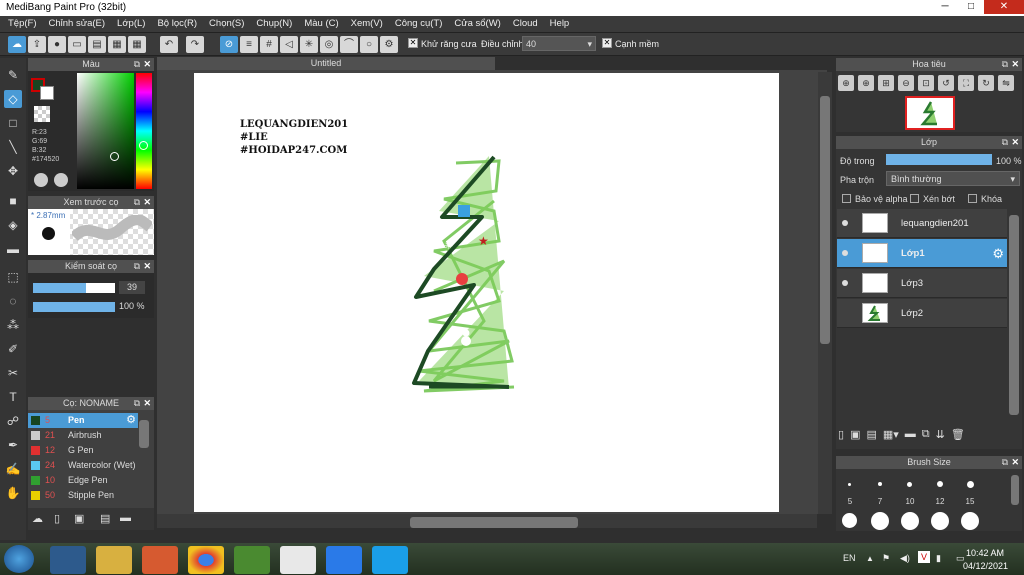 The image size is (1024, 575). Describe the element at coordinates (321, 24) in the screenshot. I see `menu-color: Màu (C)` at that location.